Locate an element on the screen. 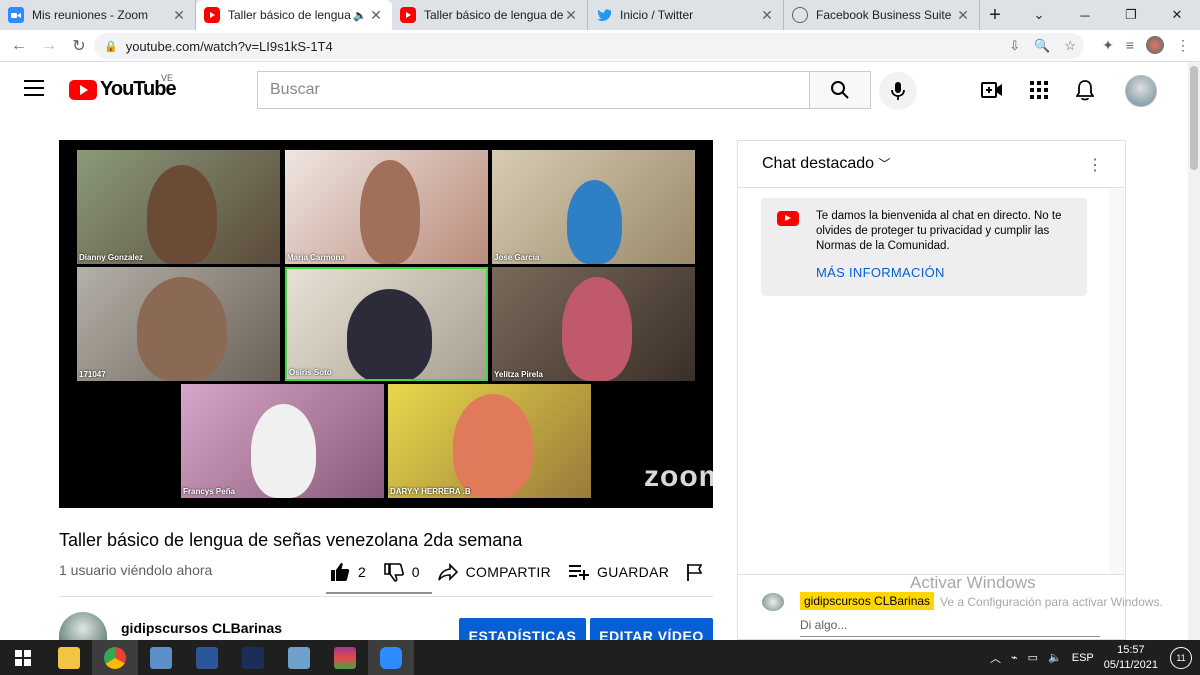 The image size is (1200, 675). tab-facebook: Facebook Business Suite ✕ is located at coordinates (882, 15).